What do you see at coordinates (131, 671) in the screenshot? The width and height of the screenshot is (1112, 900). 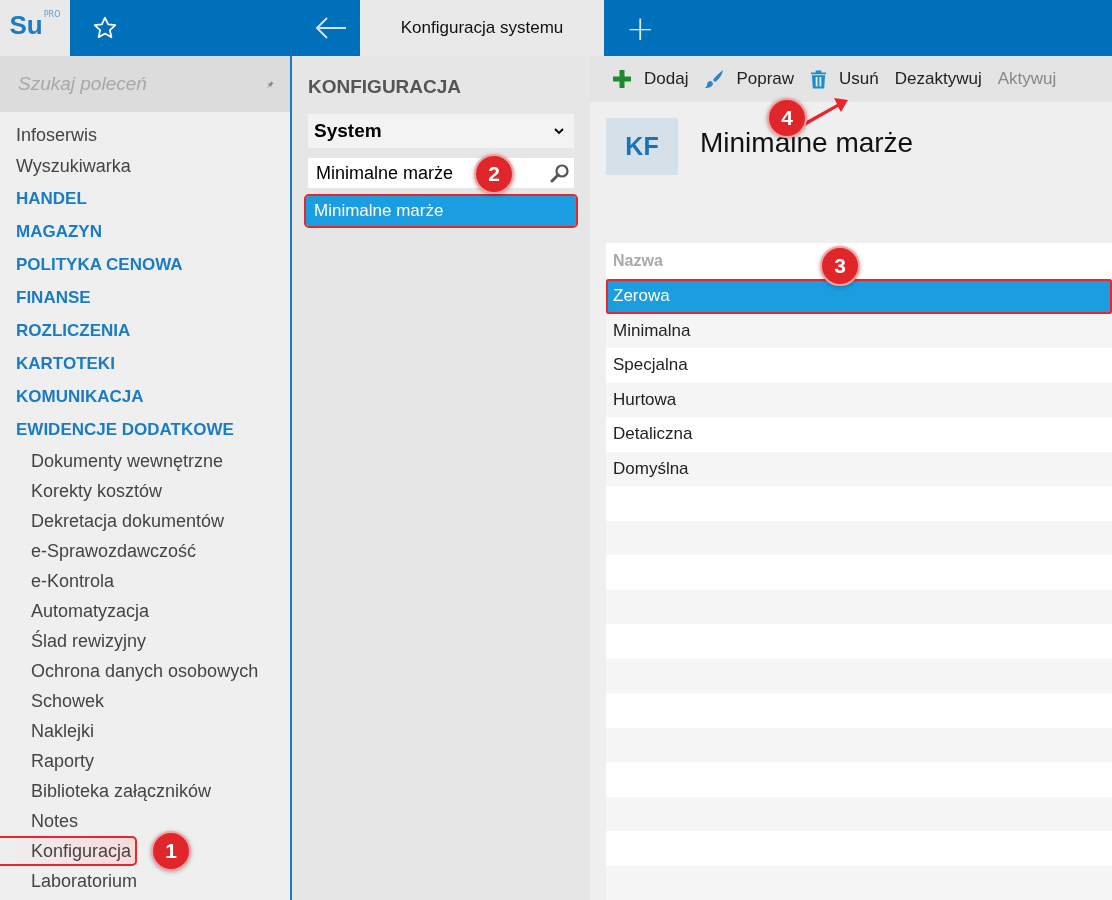 I see `sidebar-item: Ochrona danych osobowych` at bounding box center [131, 671].